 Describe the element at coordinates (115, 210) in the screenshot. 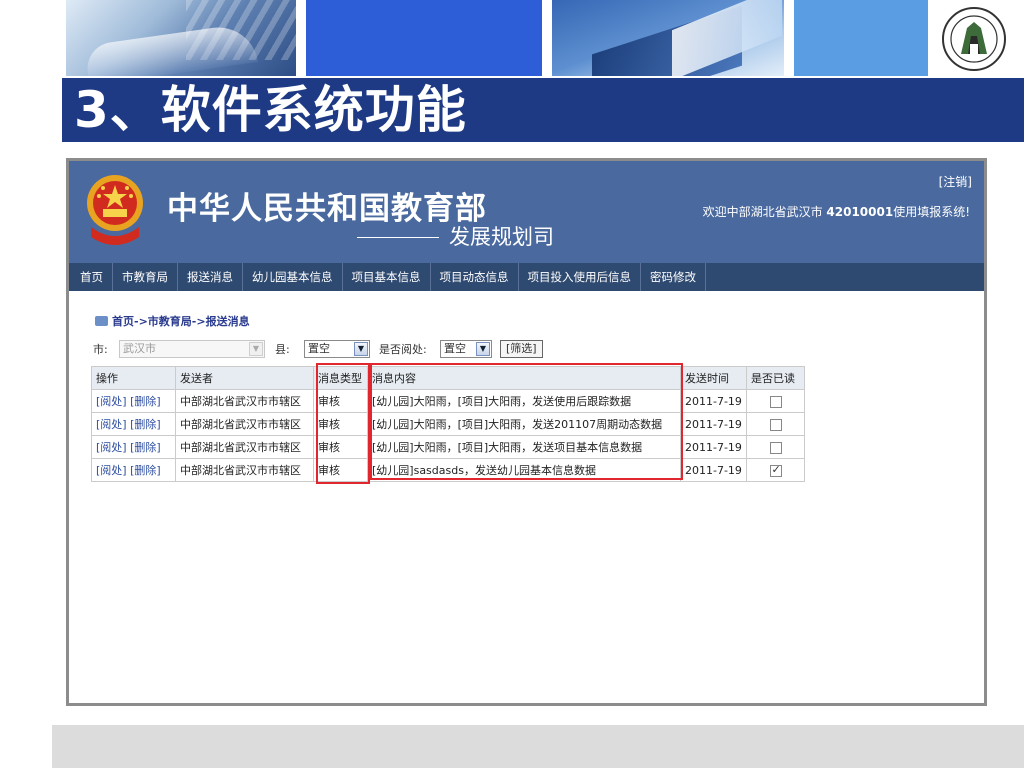

I see `national-emblem-icon` at that location.